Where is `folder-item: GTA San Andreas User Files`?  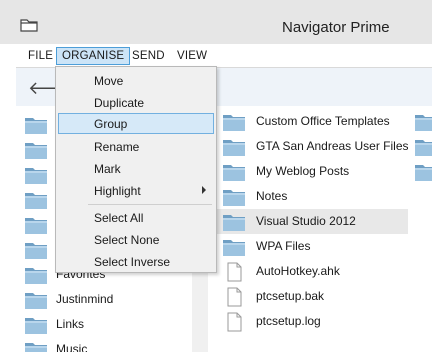
folder-item: GTA San Andreas User Files is located at coordinates (308, 146).